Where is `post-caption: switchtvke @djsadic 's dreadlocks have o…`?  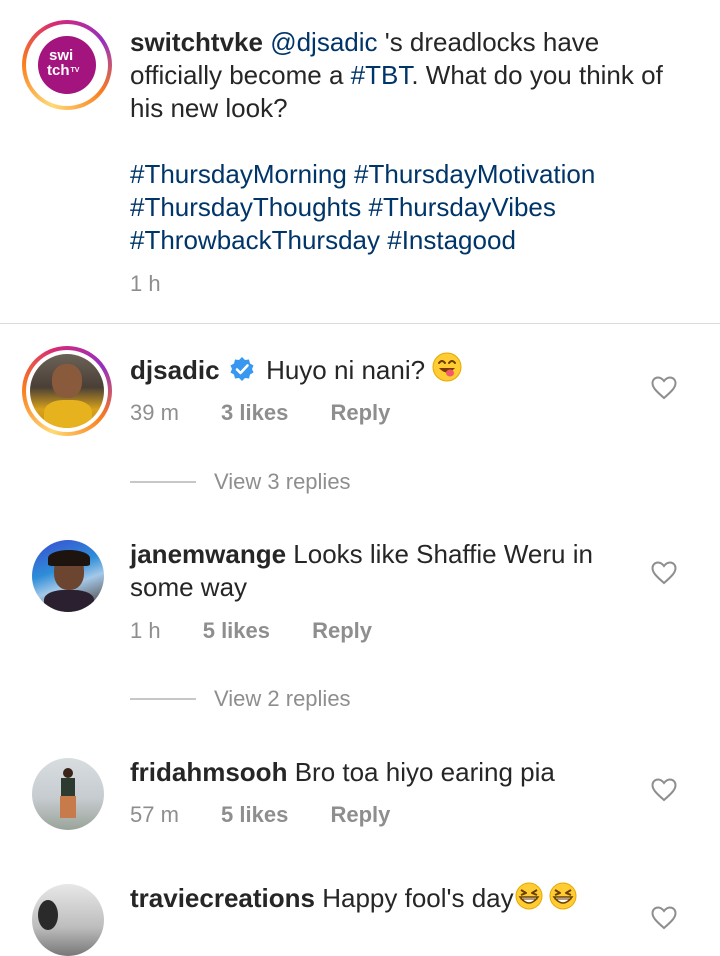
post-caption: switchtvke @djsadic 's dreadlocks have o… is located at coordinates (410, 75).